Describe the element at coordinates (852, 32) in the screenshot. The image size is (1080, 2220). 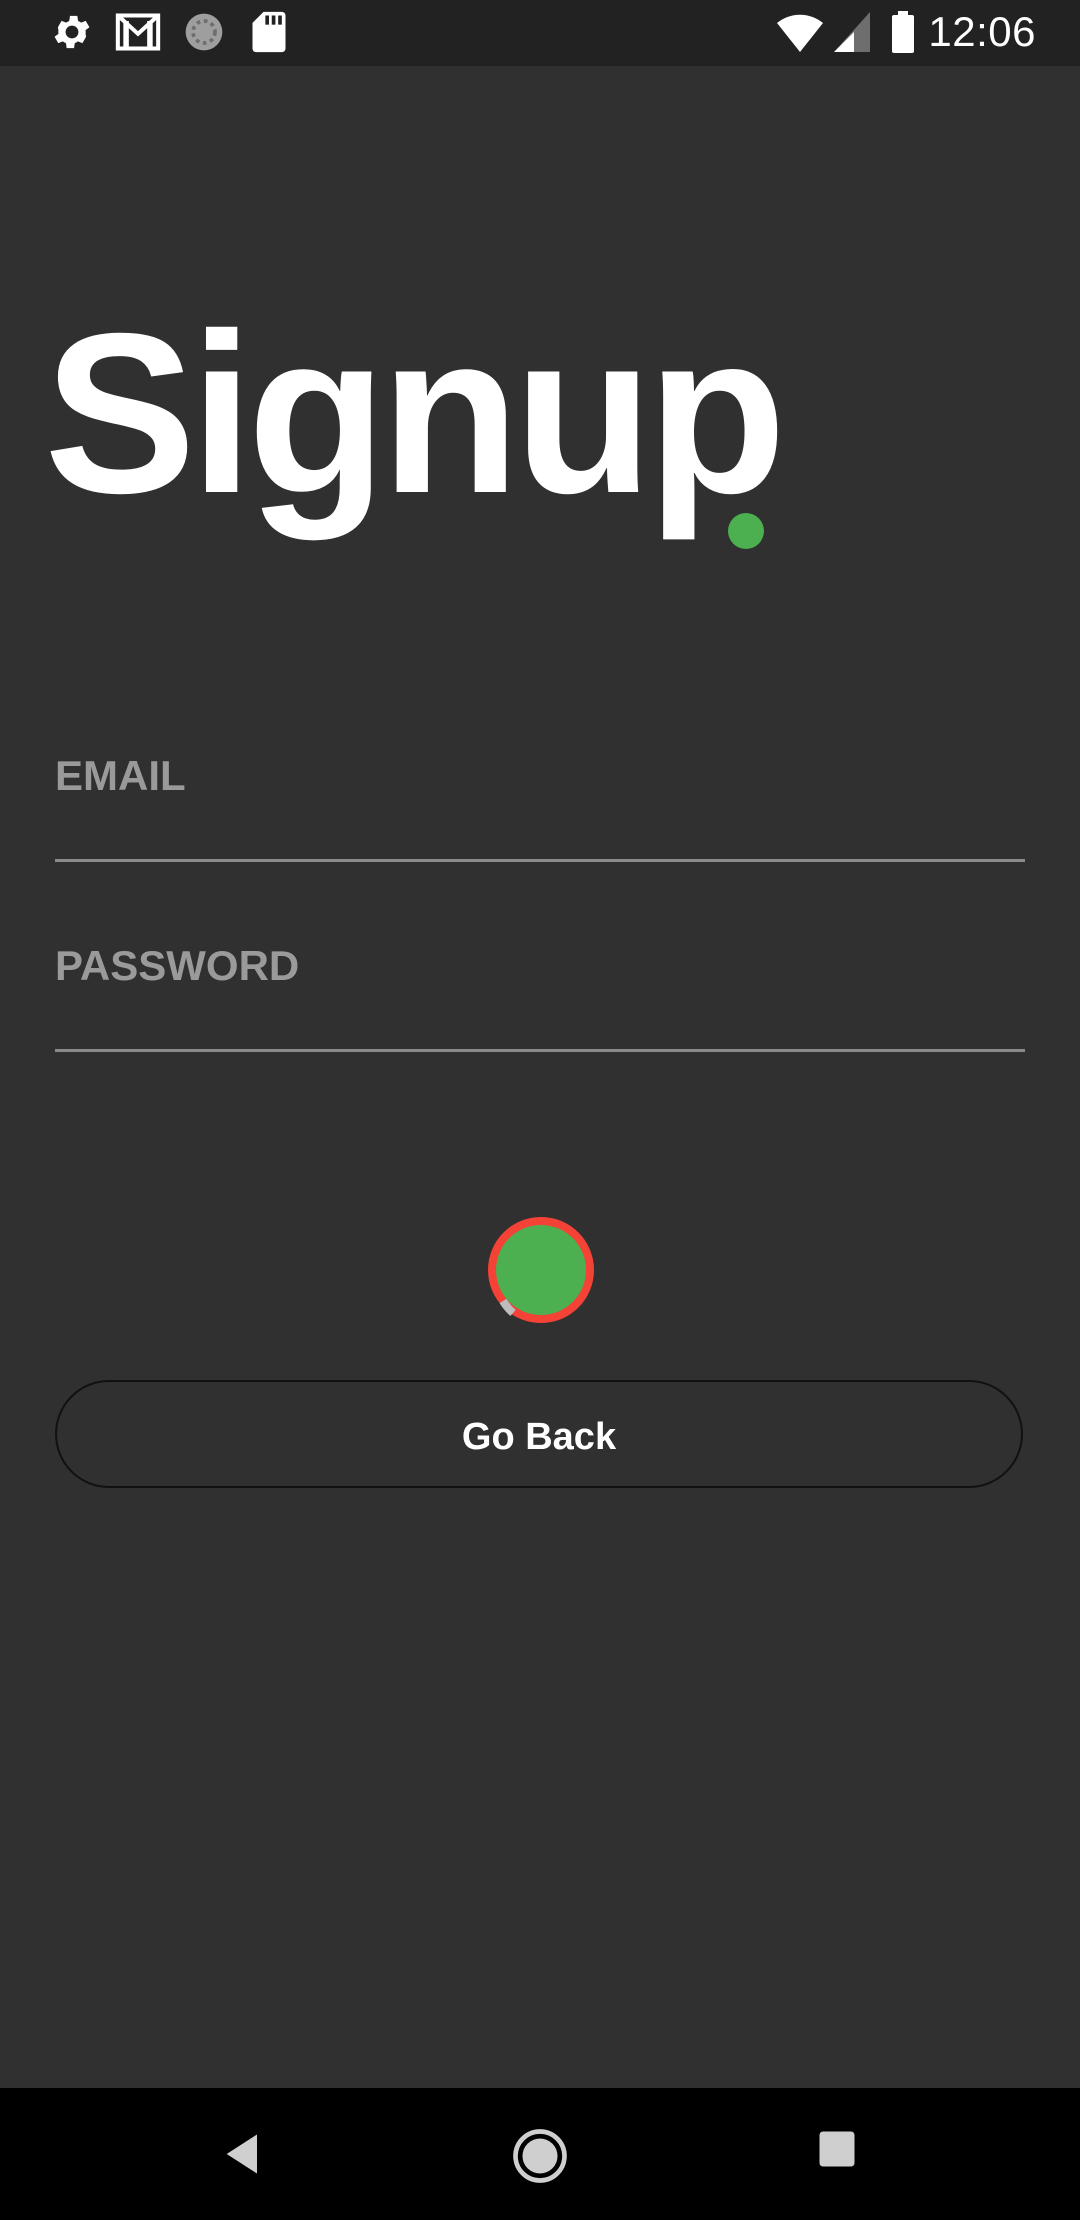
I see `signal-icon` at that location.